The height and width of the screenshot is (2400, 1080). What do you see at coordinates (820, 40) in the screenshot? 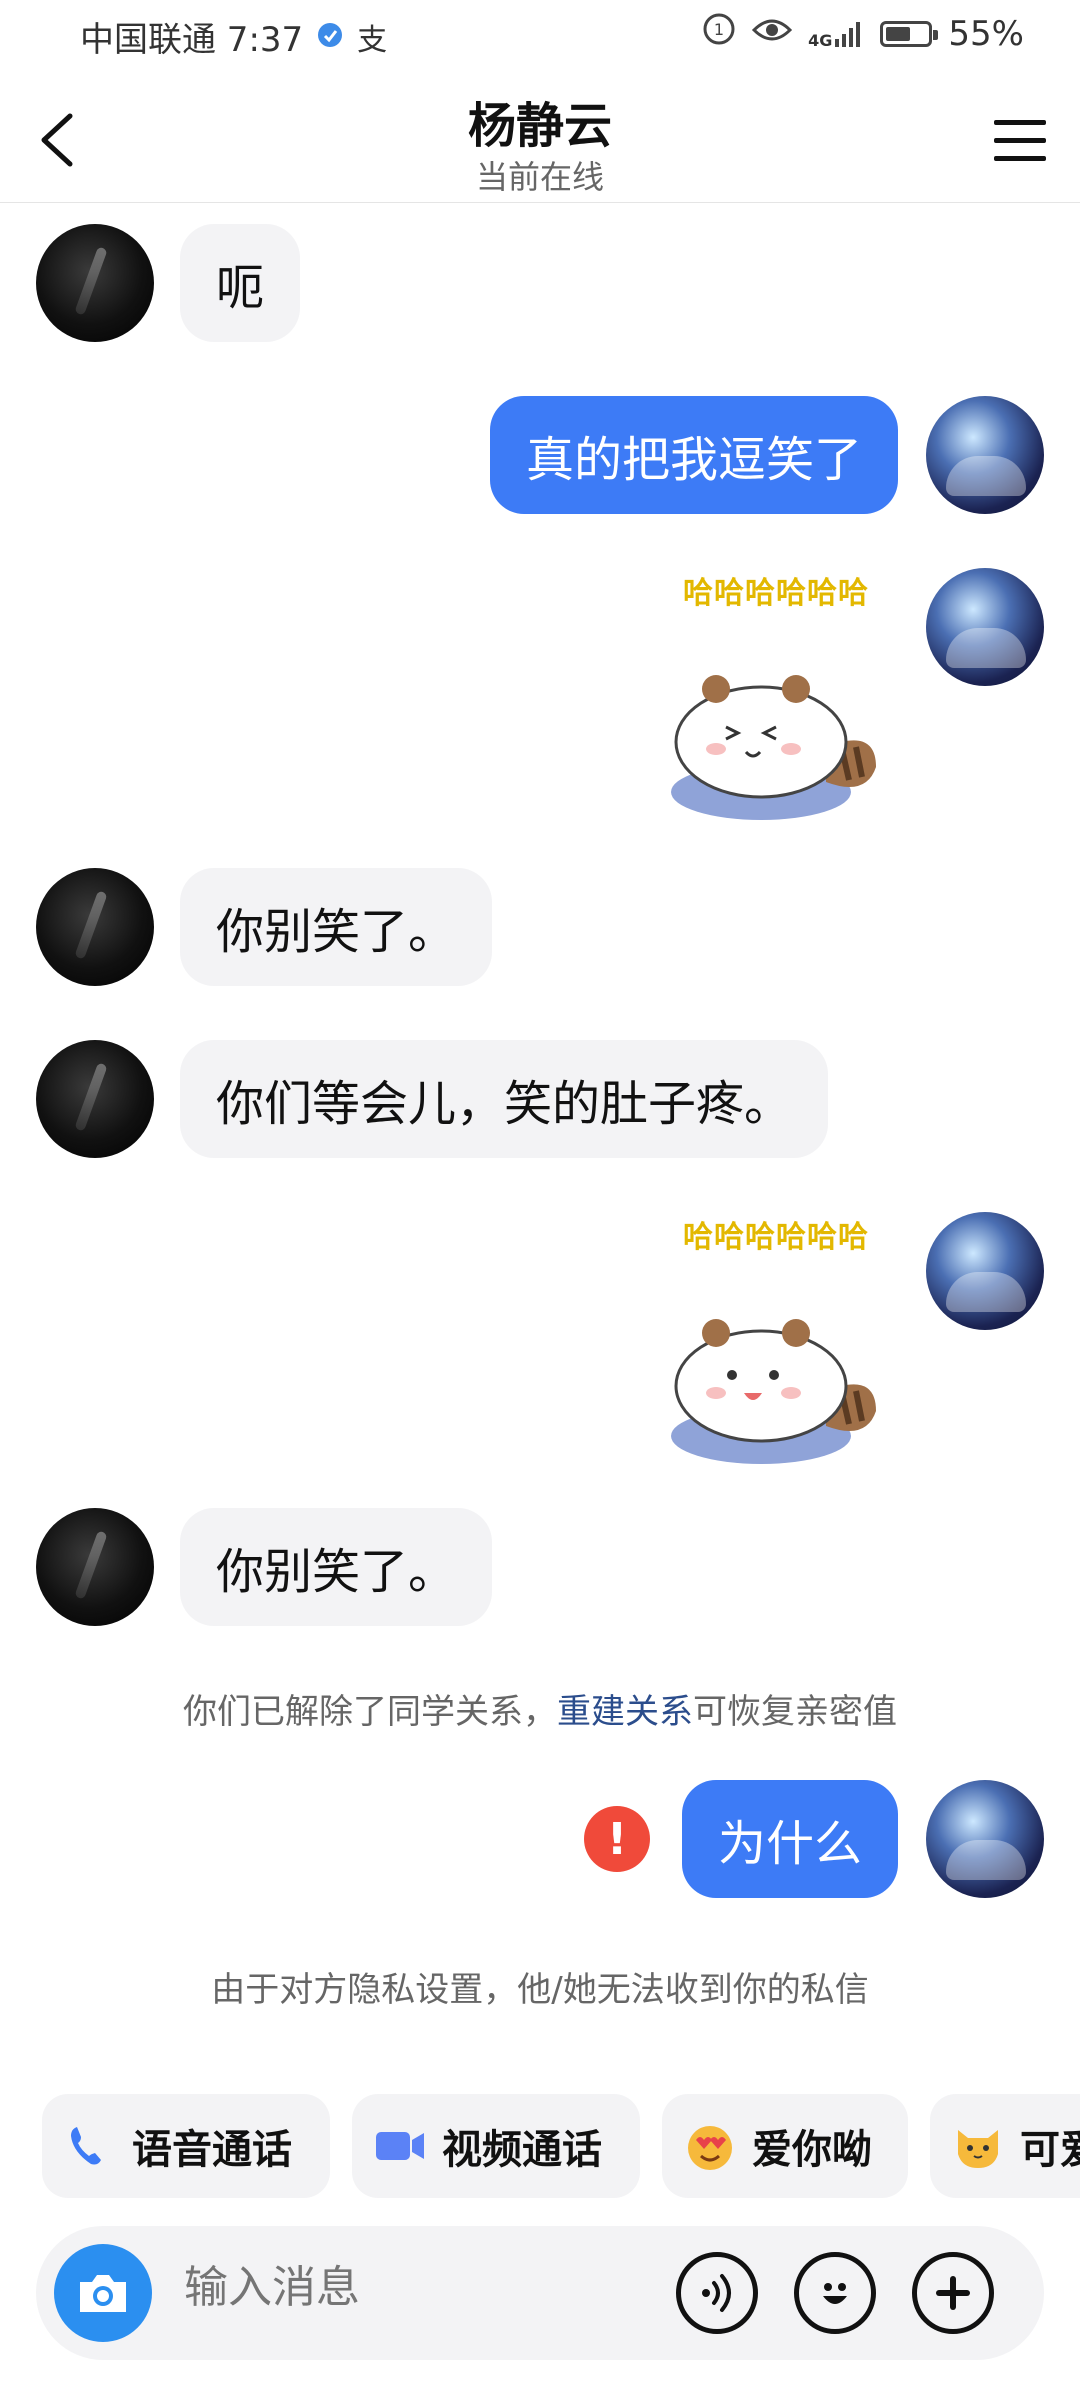
I see `network-type: 4G` at bounding box center [820, 40].